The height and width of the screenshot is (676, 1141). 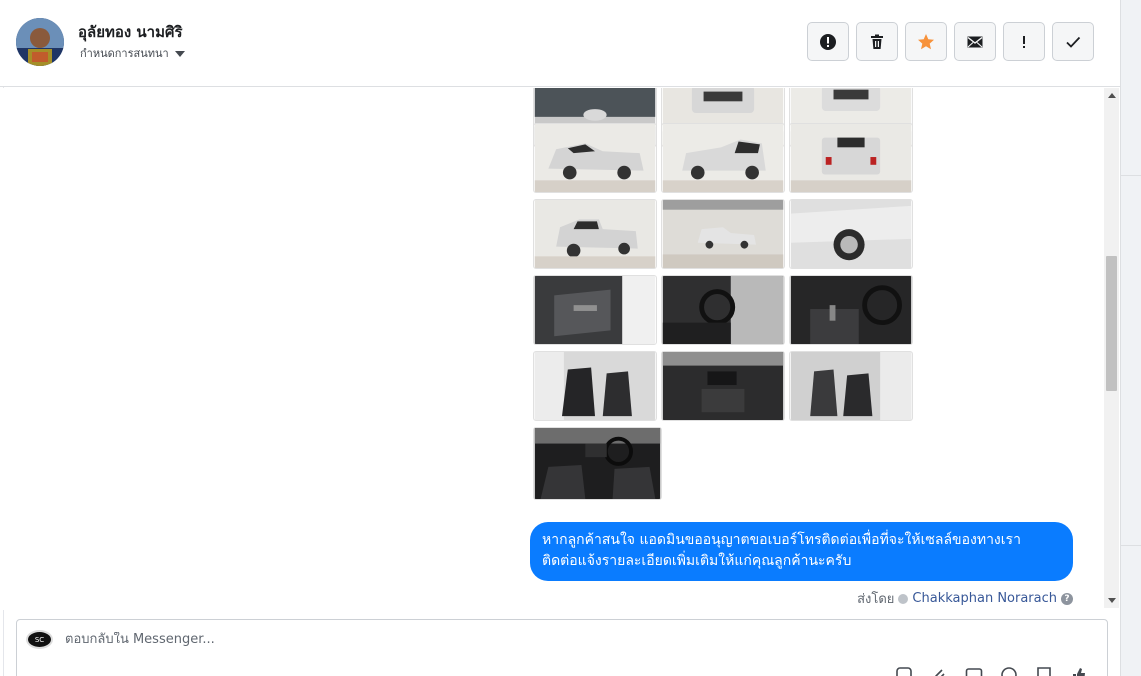 I want to click on sender-name: Chakkaphan Norarach, so click(x=984, y=598).